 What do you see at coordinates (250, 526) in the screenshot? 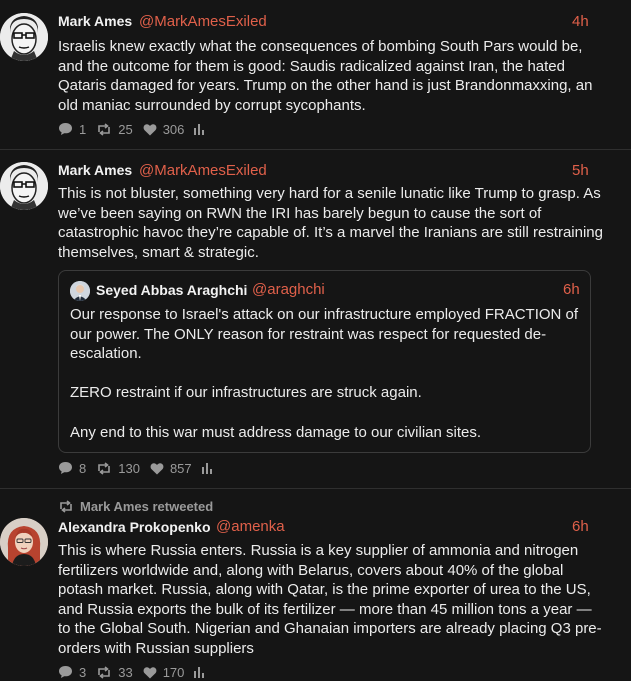
I see `author-handle: @amenka` at bounding box center [250, 526].